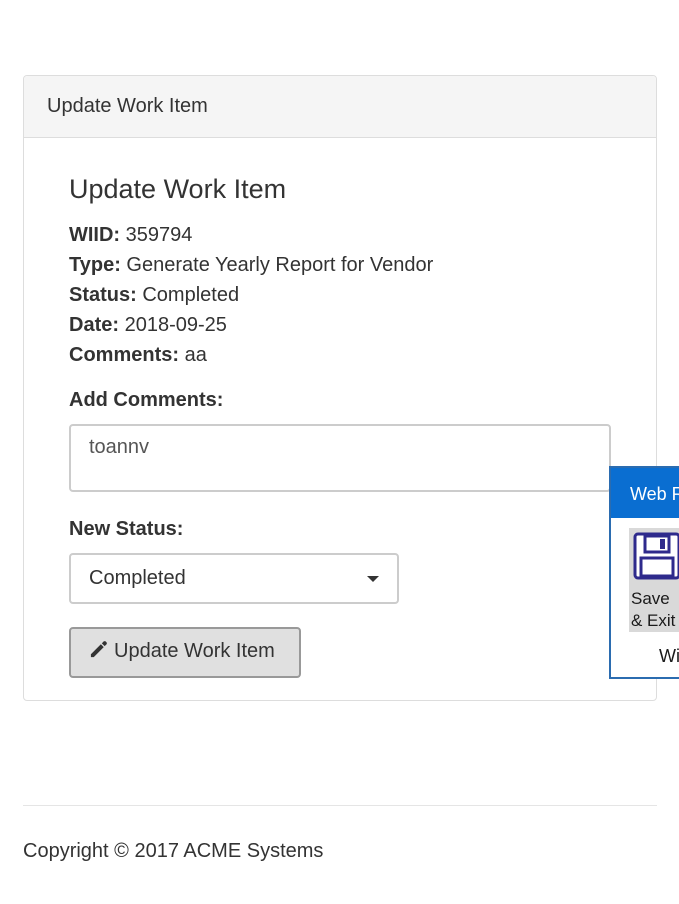  I want to click on status-line: Status: Completed, so click(154, 295).